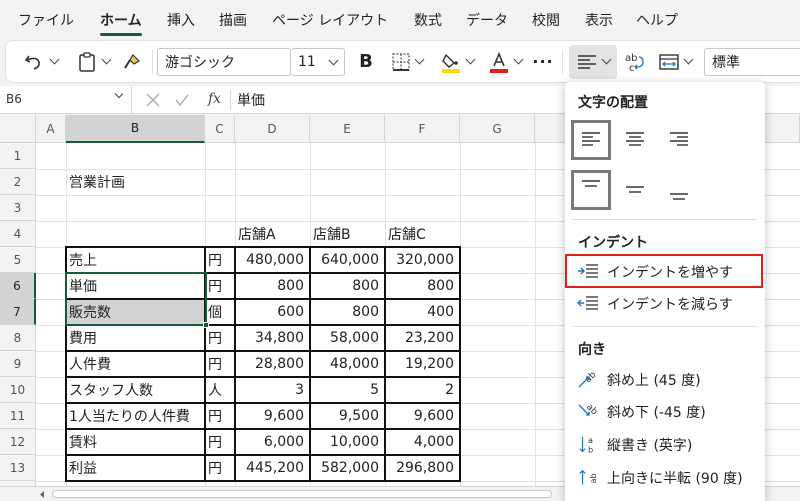 The image size is (800, 501). I want to click on cell-store-c: 320,000, so click(422, 260).